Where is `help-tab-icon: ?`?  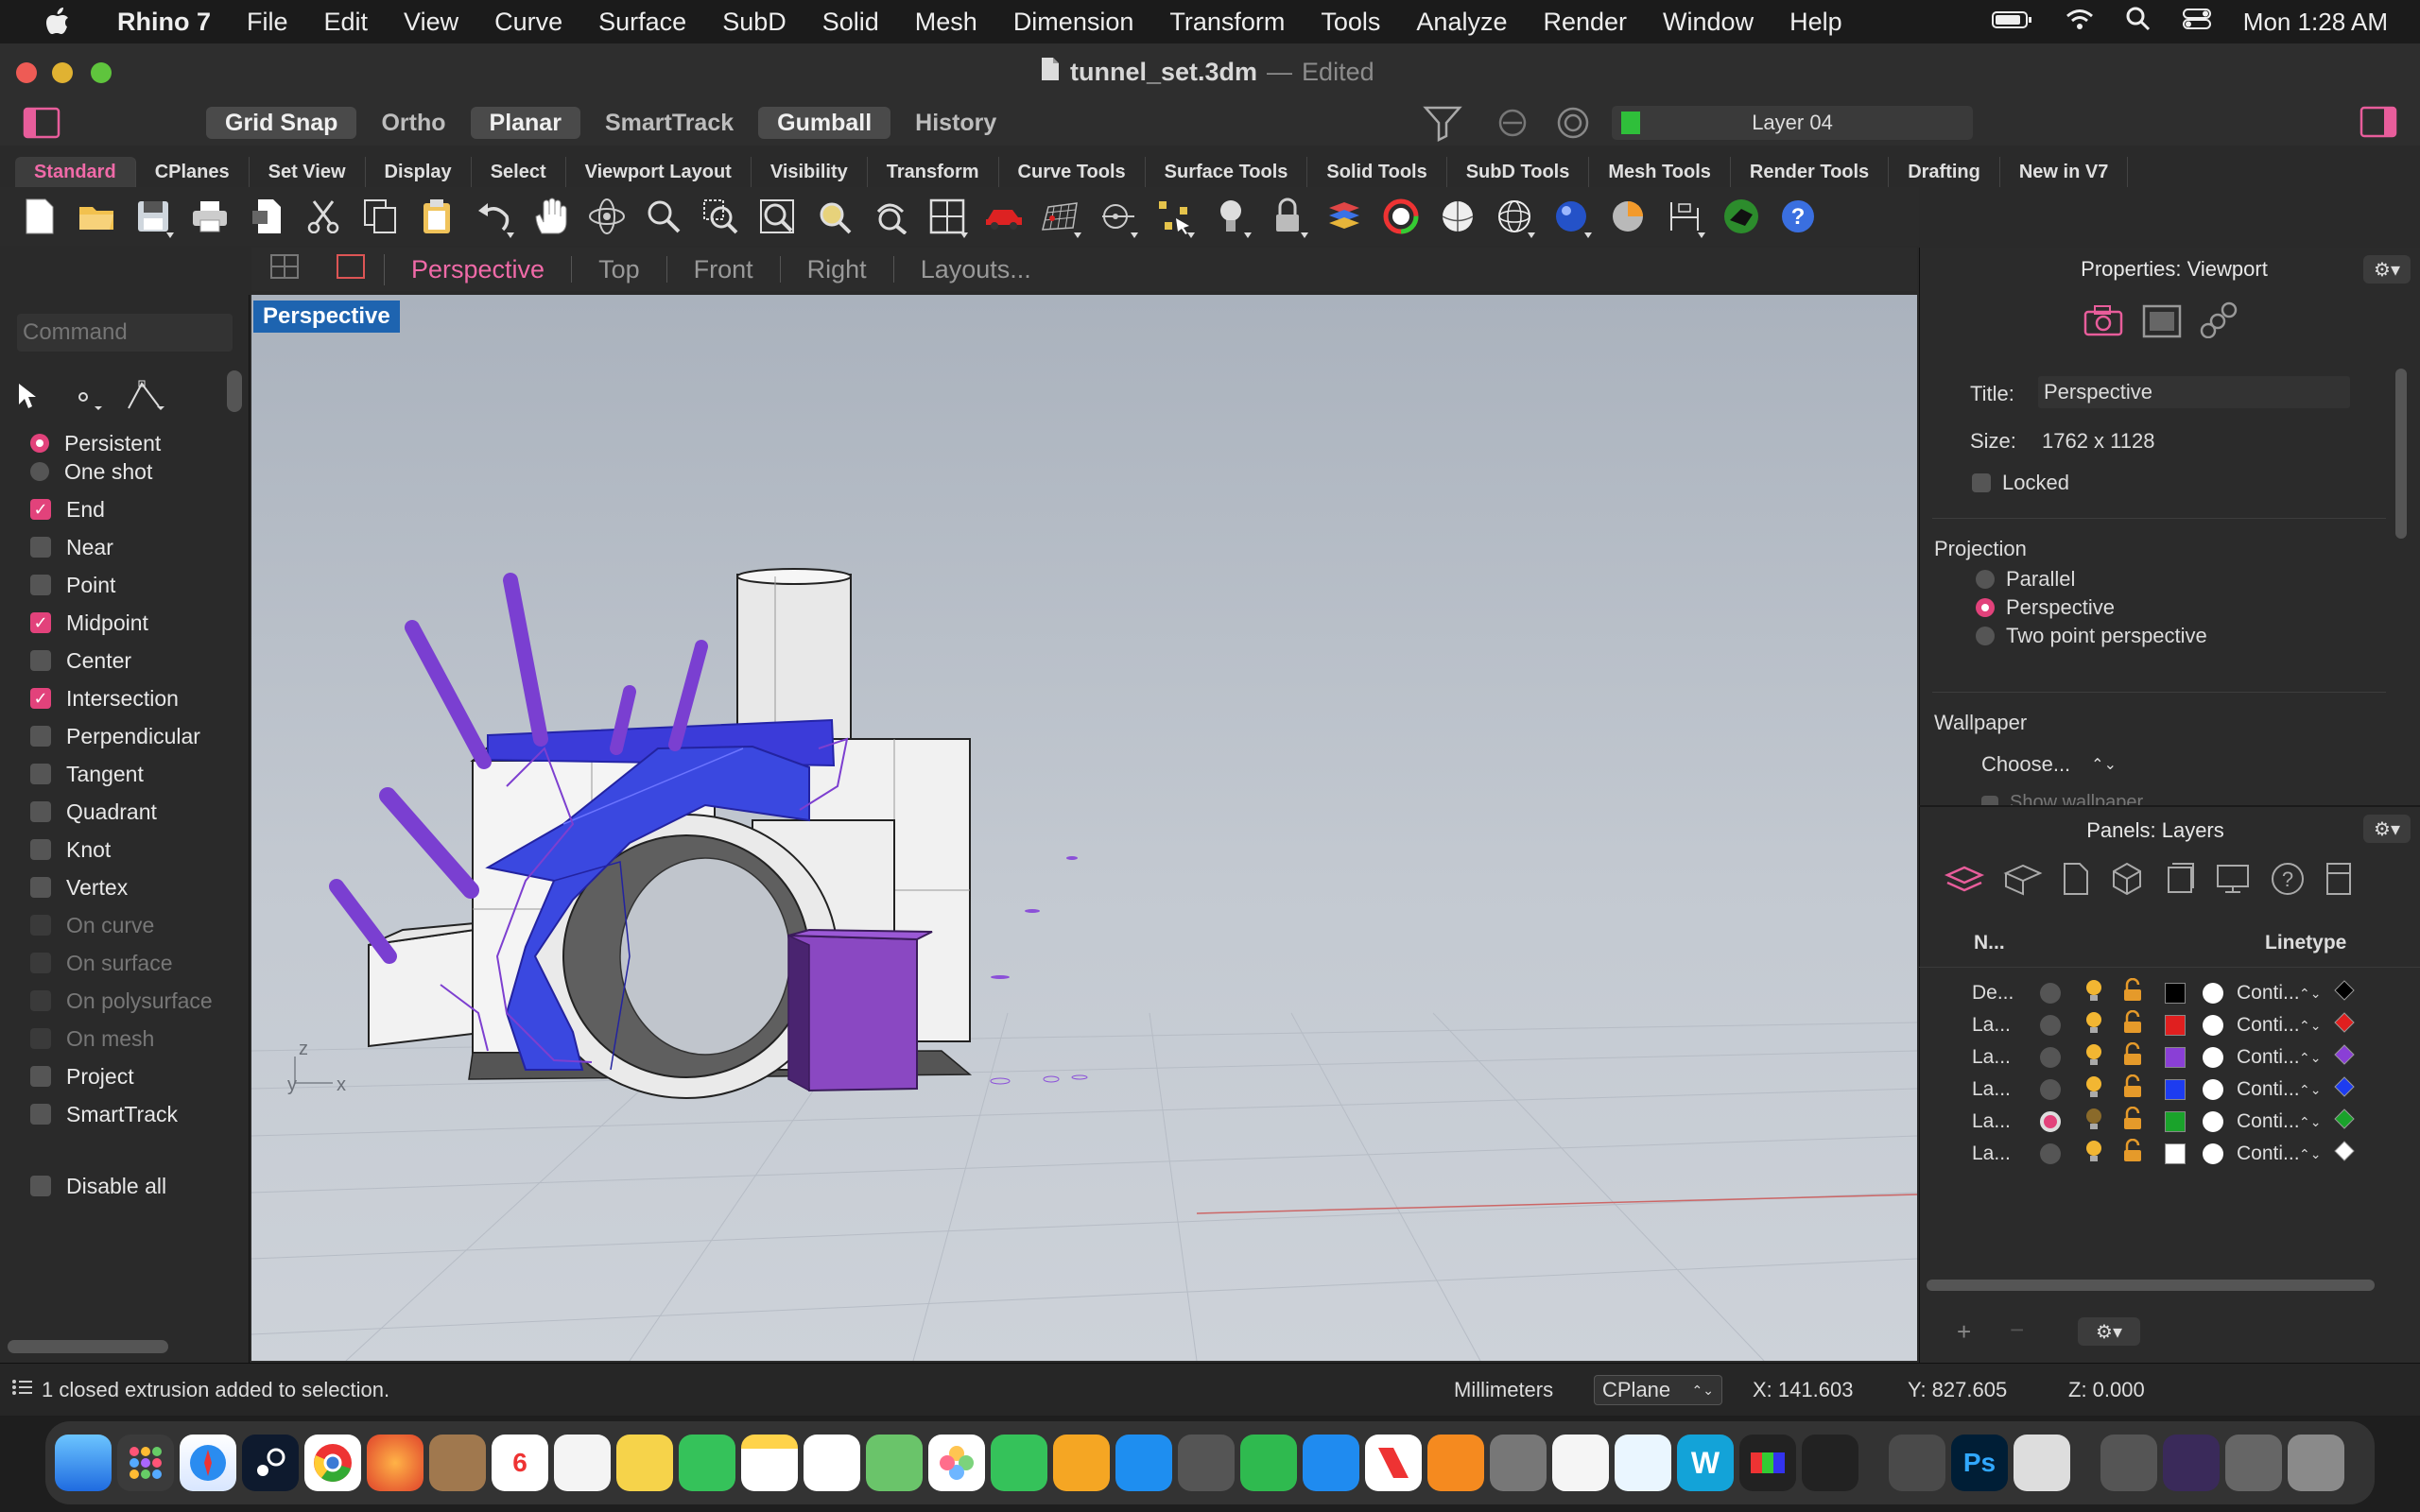
help-tab-icon: ? is located at coordinates (2288, 881).